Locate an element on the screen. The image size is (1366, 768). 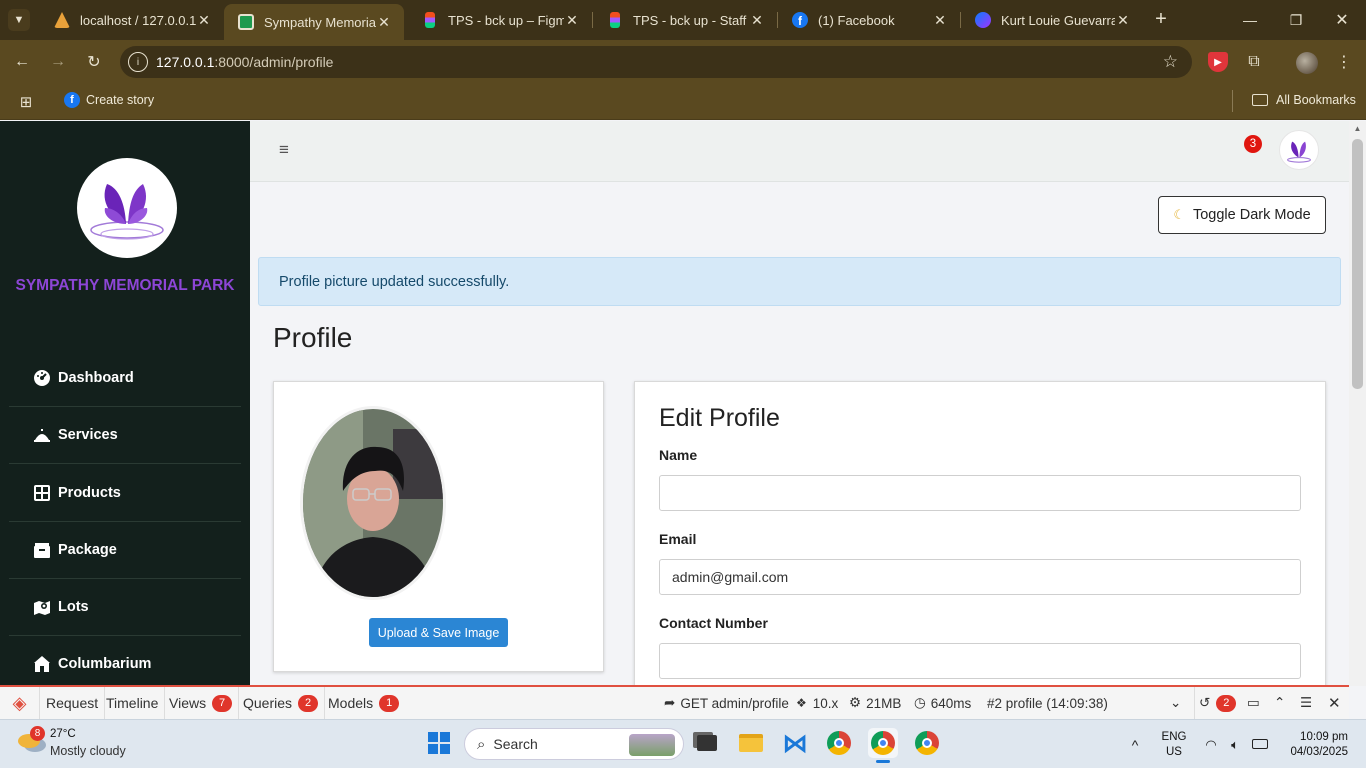
tab-search-icon: ▼ is located at coordinates (19, 20).